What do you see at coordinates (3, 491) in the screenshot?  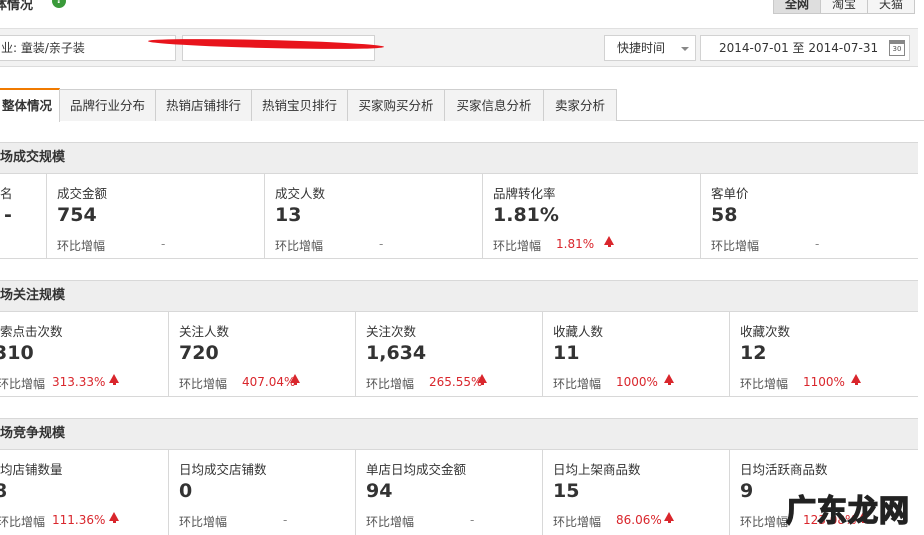 I see `metric-value: 8` at bounding box center [3, 491].